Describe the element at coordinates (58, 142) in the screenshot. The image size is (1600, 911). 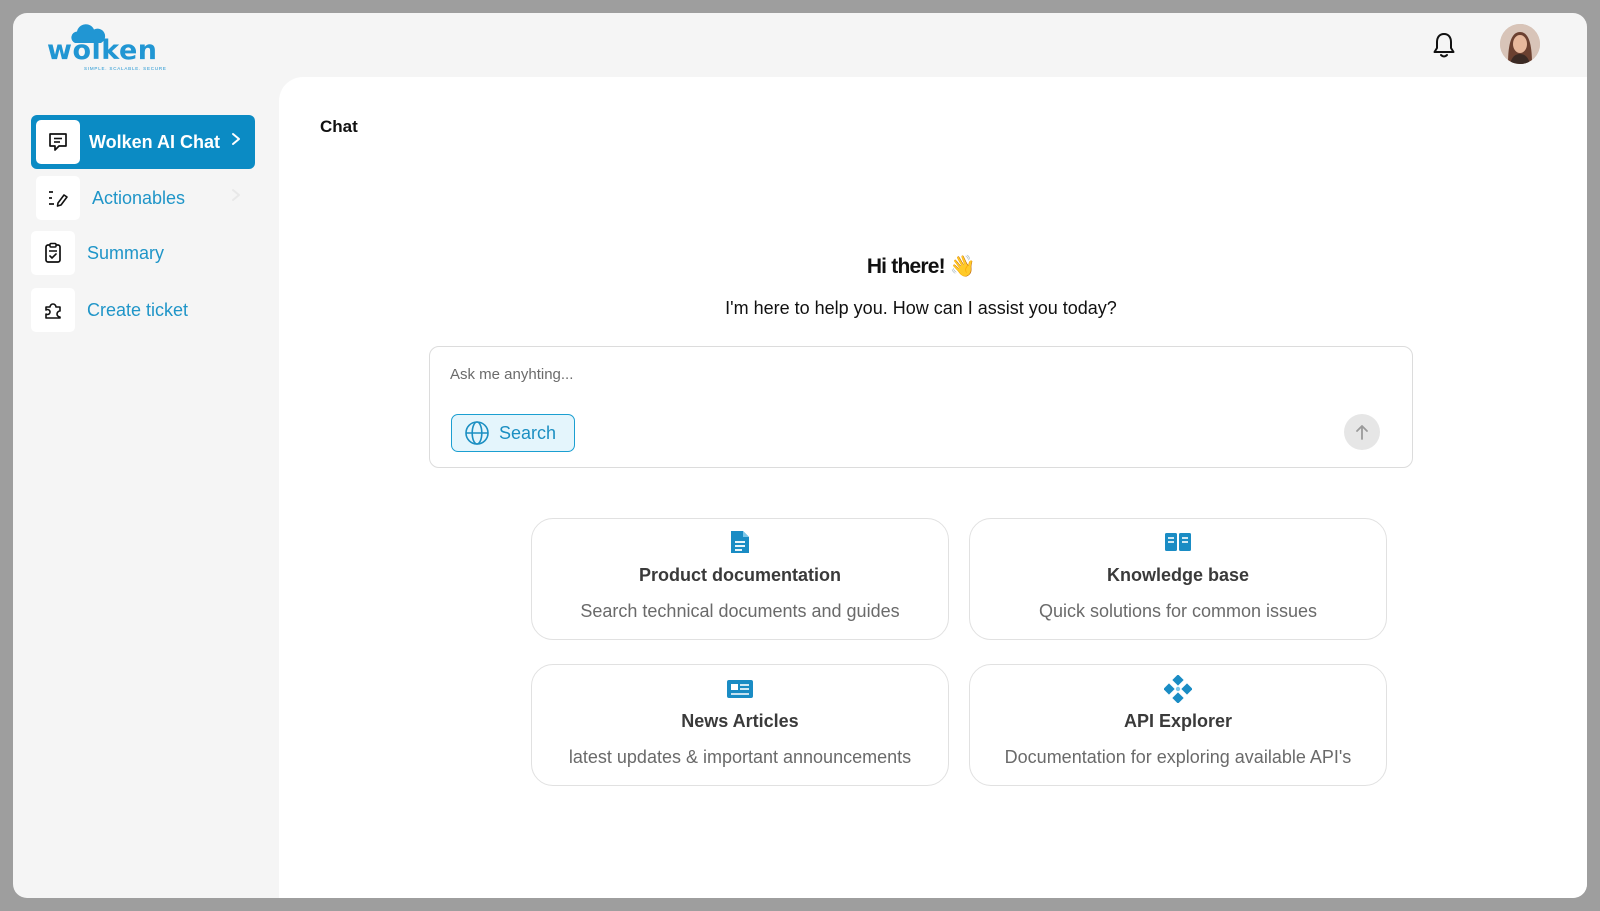
I see `chat-icon` at that location.